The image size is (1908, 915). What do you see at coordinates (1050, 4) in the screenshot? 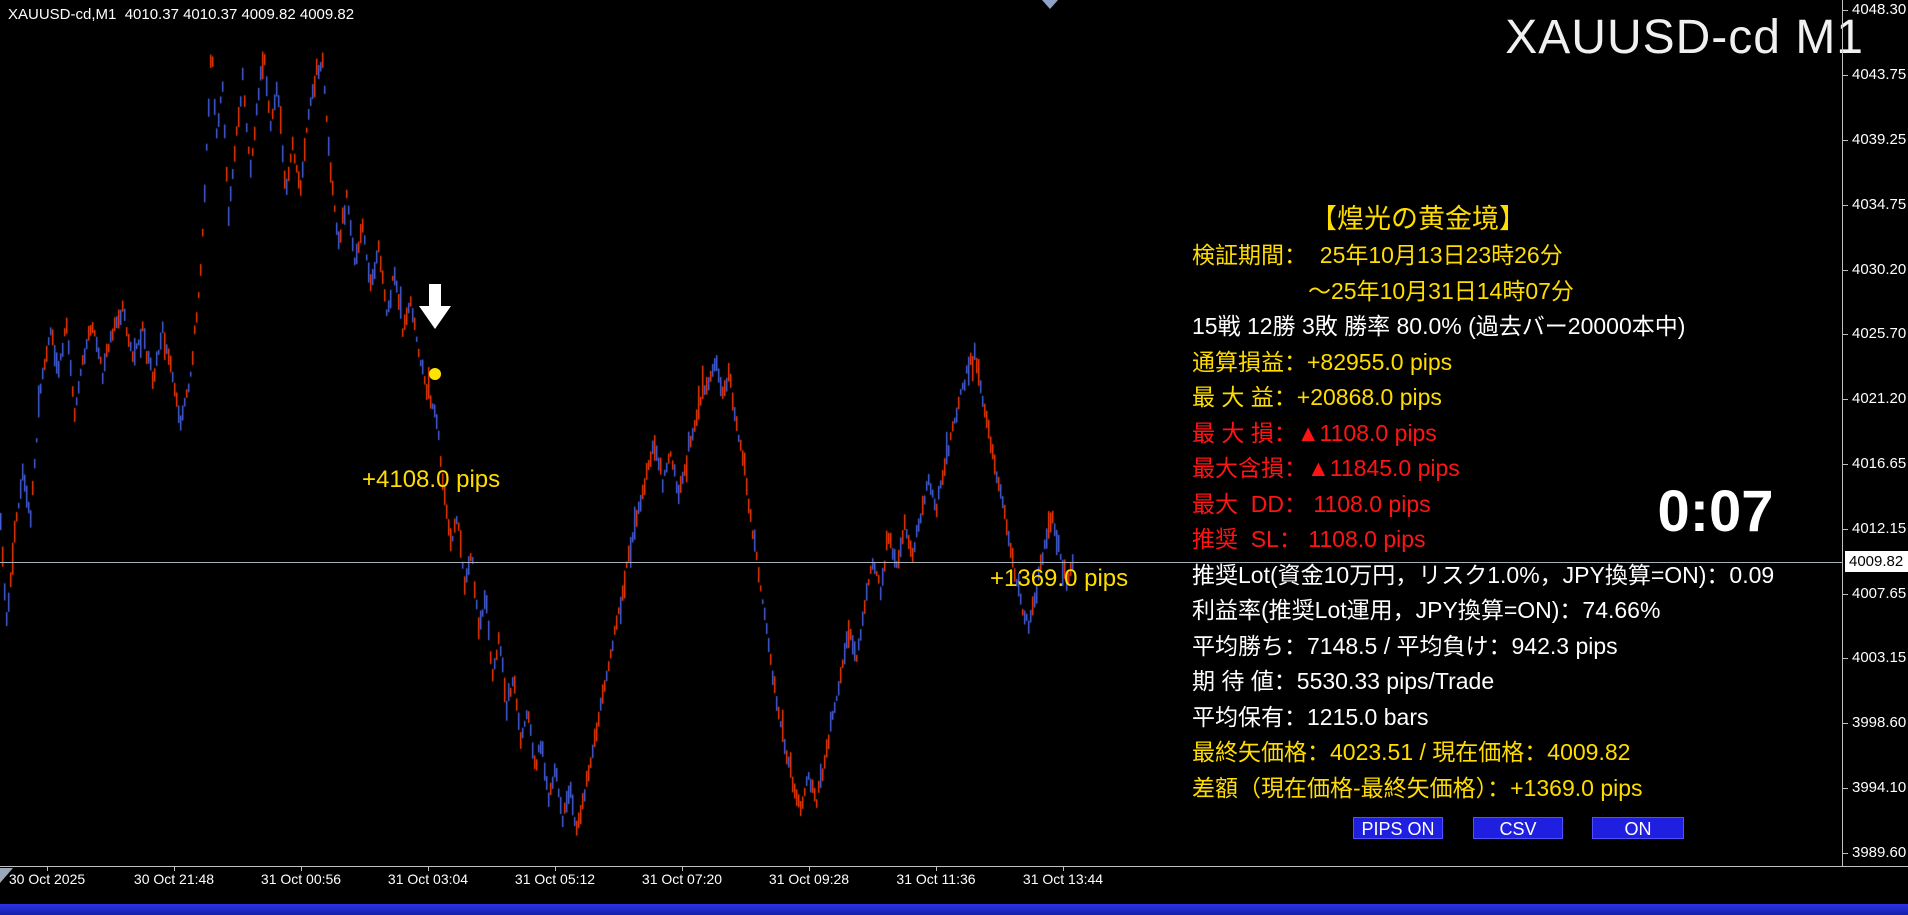
I see `chevron-down-icon` at bounding box center [1050, 4].